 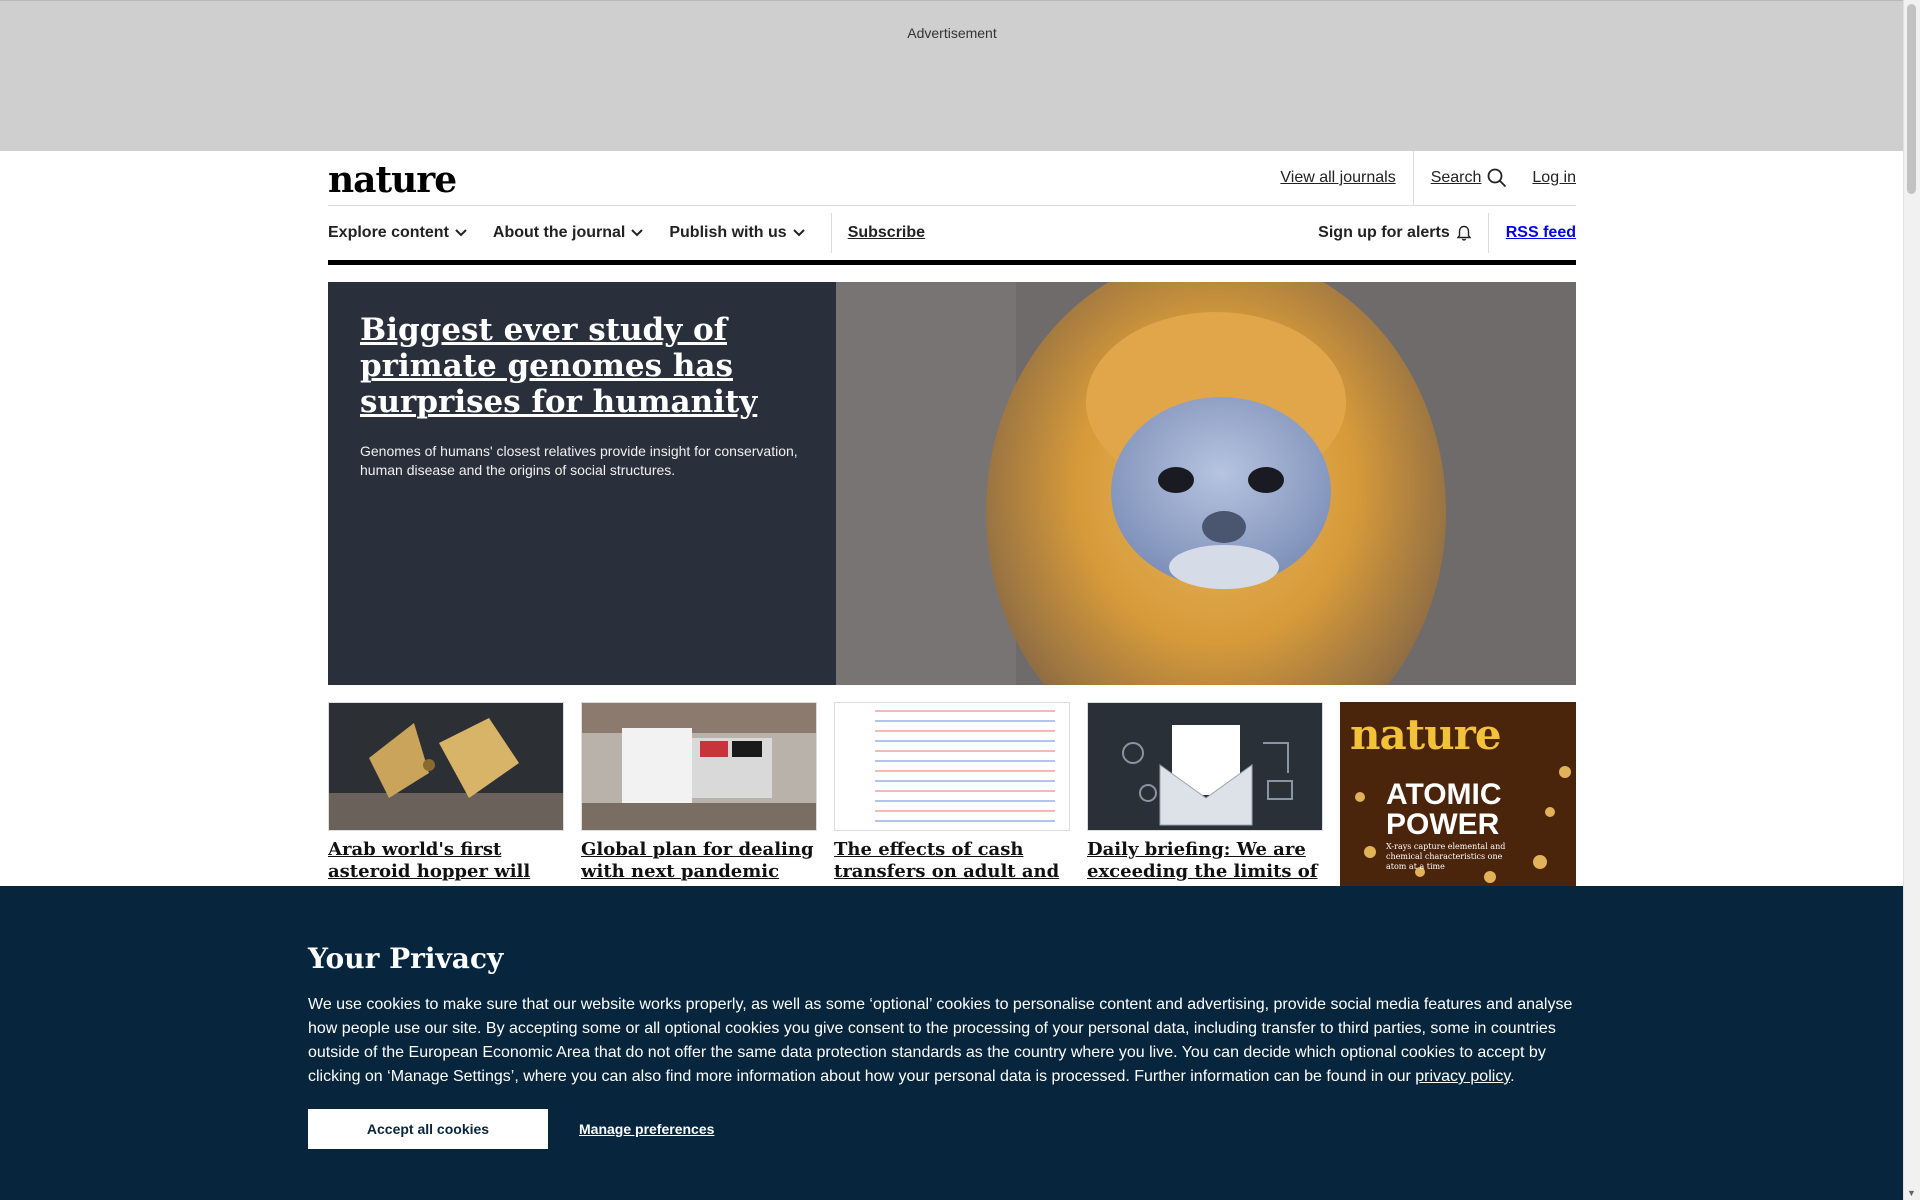 What do you see at coordinates (1464, 233) in the screenshot?
I see `bell-icon` at bounding box center [1464, 233].